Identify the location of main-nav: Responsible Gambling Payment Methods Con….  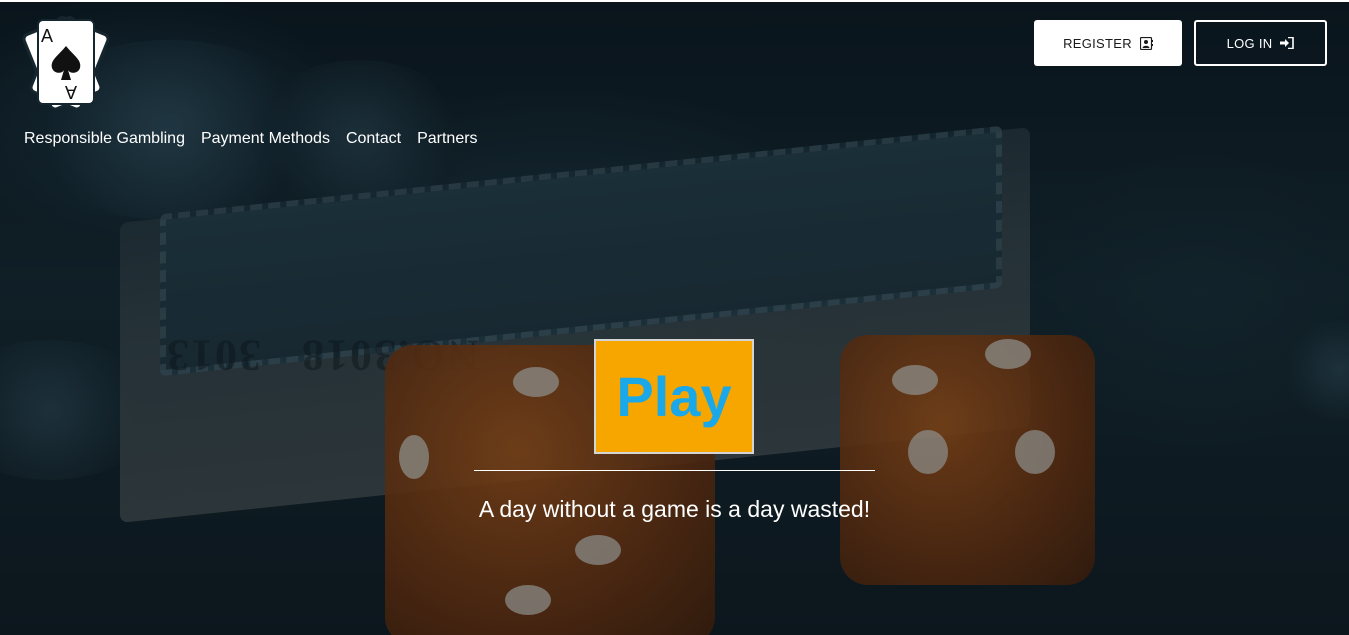
(251, 139).